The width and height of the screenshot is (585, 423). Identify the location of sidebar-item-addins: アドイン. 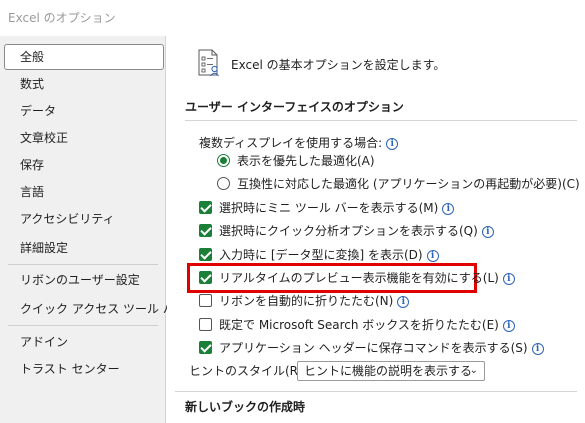
(84, 342).